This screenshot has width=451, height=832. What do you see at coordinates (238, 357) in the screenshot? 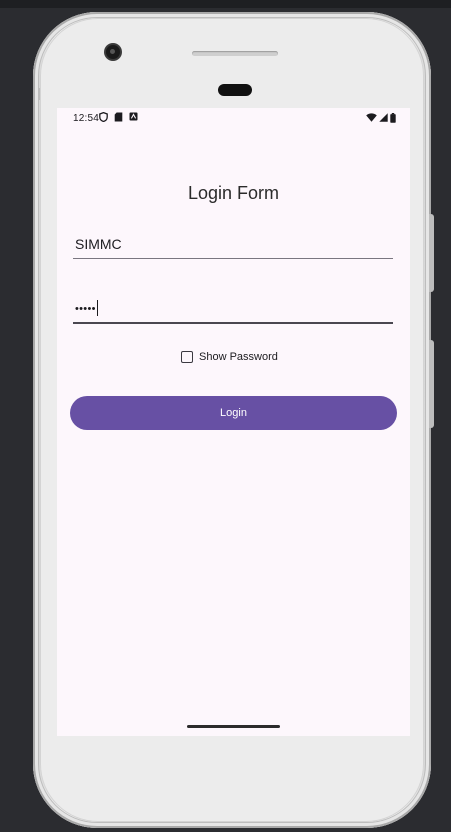
I see `show-password-label: Show Password` at bounding box center [238, 357].